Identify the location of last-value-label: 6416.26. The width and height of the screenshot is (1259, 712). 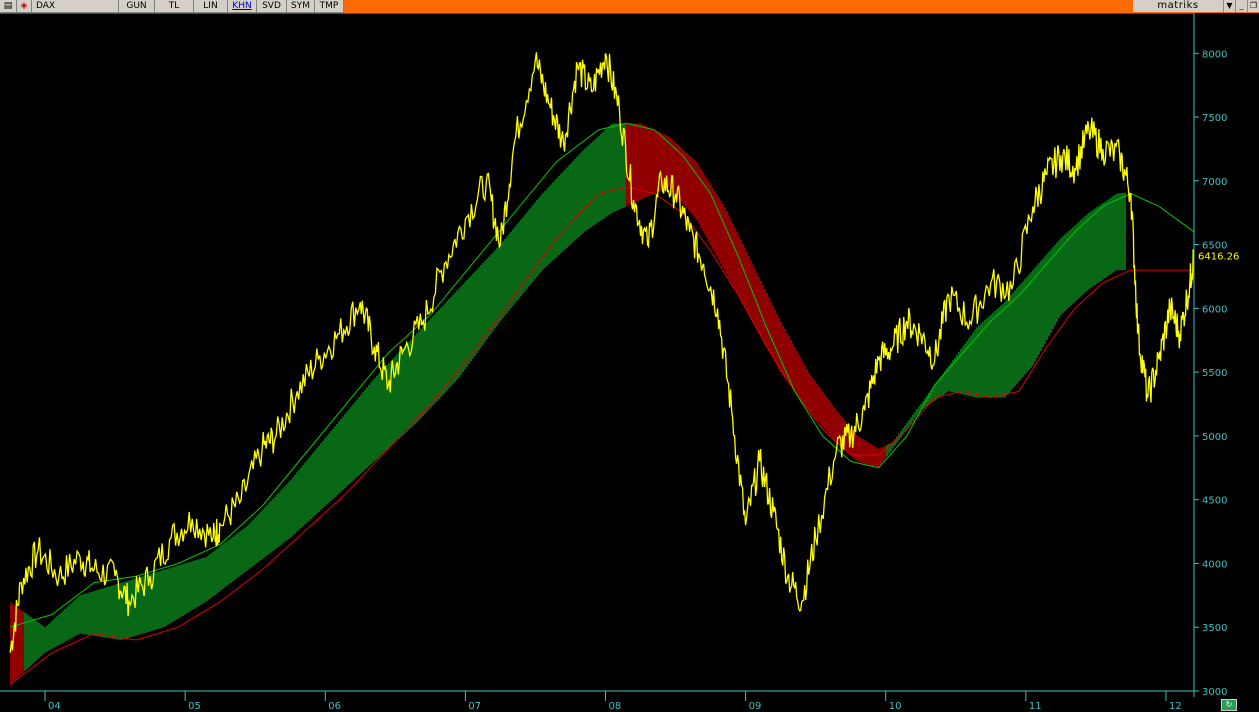
(1218, 256).